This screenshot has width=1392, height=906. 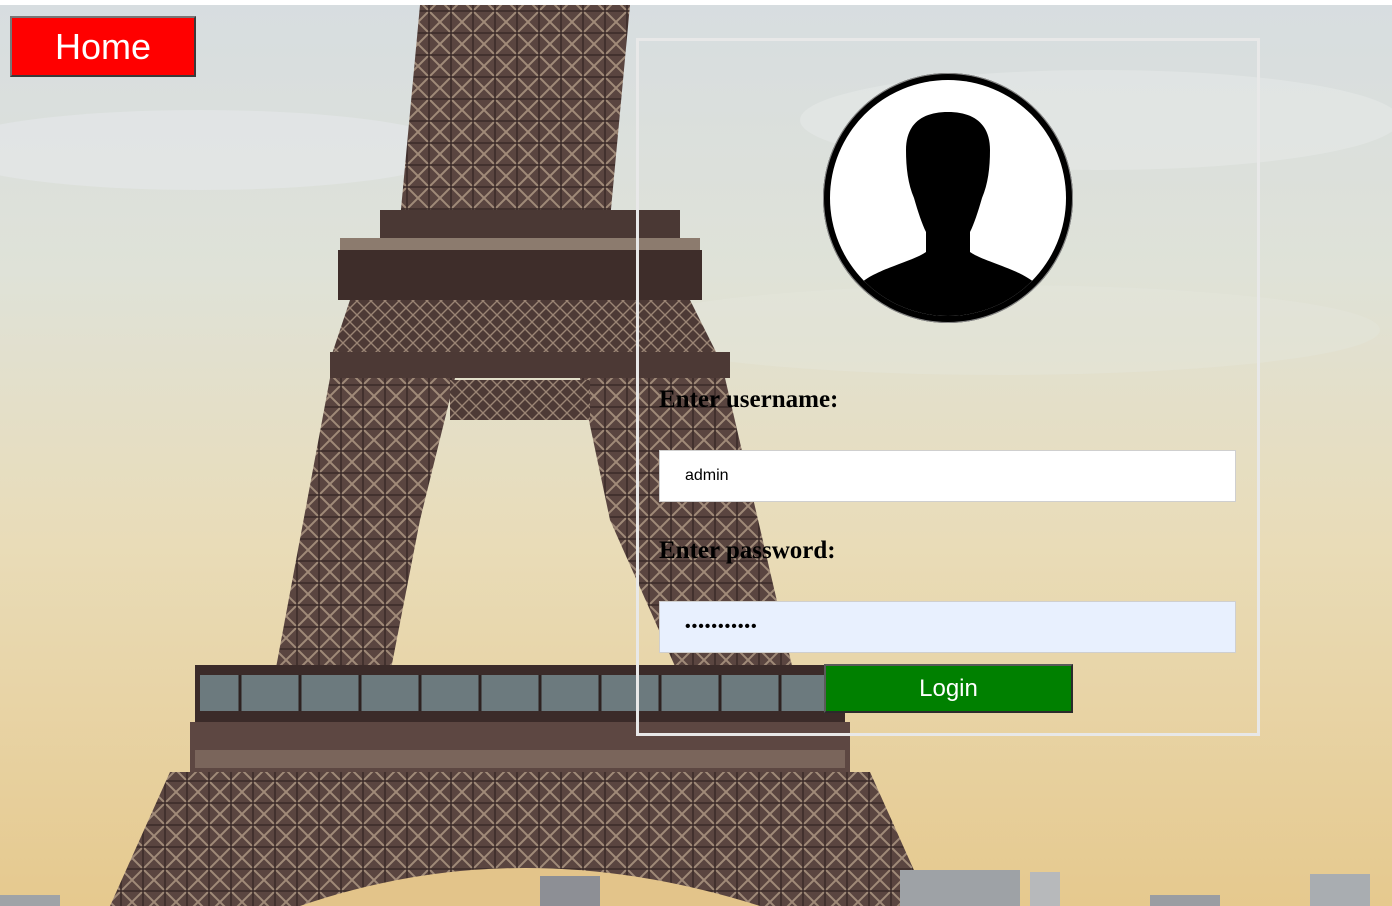 What do you see at coordinates (947, 627) in the screenshot?
I see `password-field` at bounding box center [947, 627].